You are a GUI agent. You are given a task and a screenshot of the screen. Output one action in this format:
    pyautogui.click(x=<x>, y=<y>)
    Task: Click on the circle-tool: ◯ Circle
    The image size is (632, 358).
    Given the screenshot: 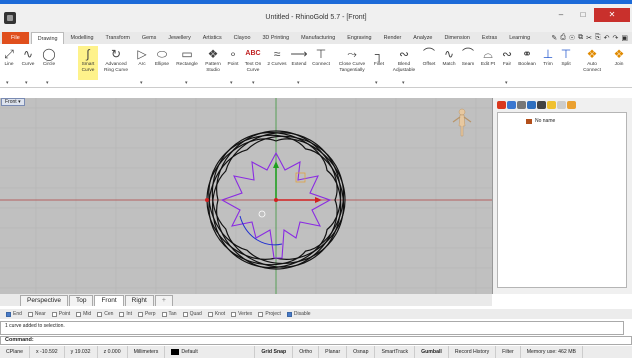 What is the action you would take?
    pyautogui.click(x=49, y=57)
    